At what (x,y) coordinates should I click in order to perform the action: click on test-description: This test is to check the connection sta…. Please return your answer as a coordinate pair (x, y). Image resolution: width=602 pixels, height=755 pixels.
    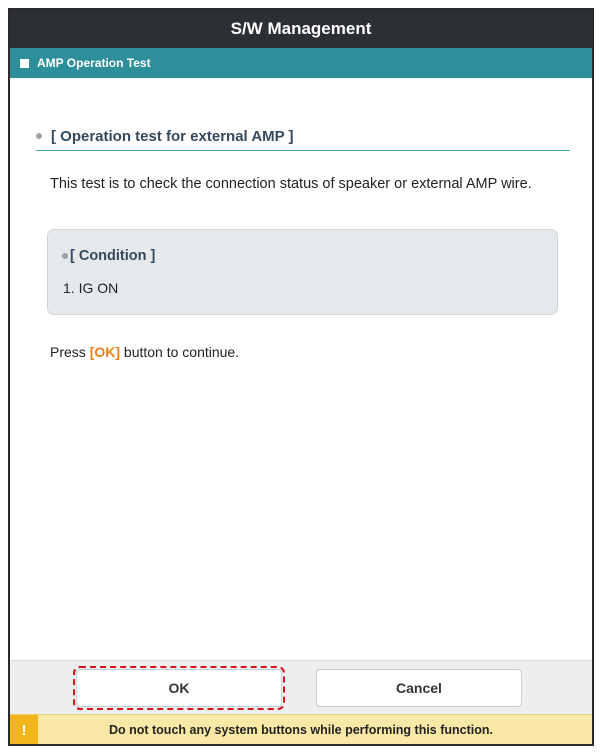
    Looking at the image, I should click on (291, 184).